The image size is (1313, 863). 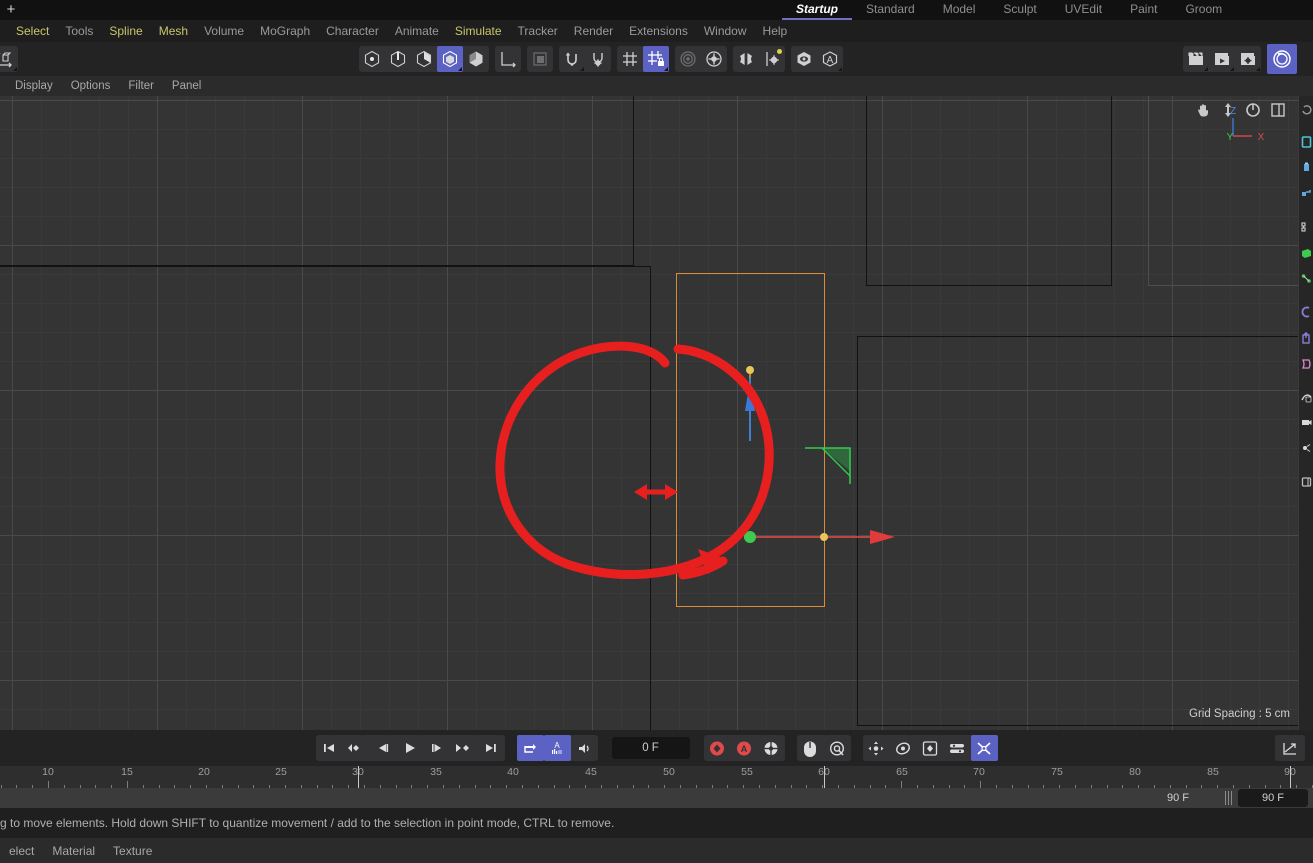 I want to click on polygon-mode-icon, so click(x=424, y=59).